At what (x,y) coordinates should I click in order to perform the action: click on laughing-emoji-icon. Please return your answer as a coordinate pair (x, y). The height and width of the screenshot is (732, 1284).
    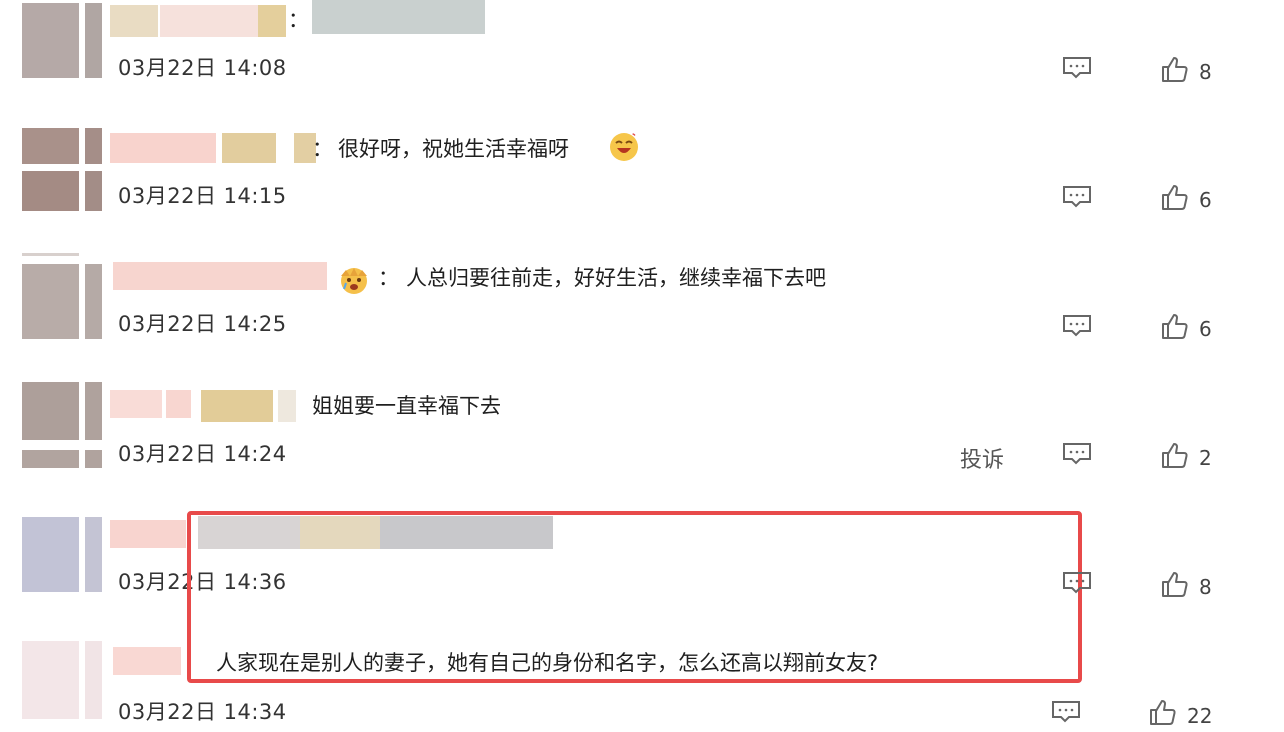
    Looking at the image, I should click on (624, 146).